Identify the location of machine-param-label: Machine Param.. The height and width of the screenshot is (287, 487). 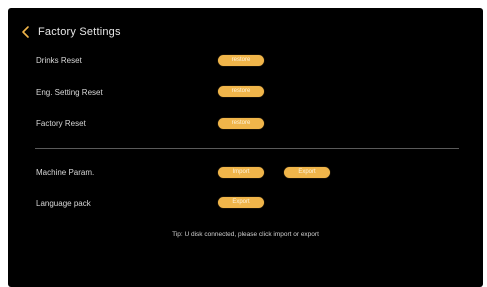
(65, 172).